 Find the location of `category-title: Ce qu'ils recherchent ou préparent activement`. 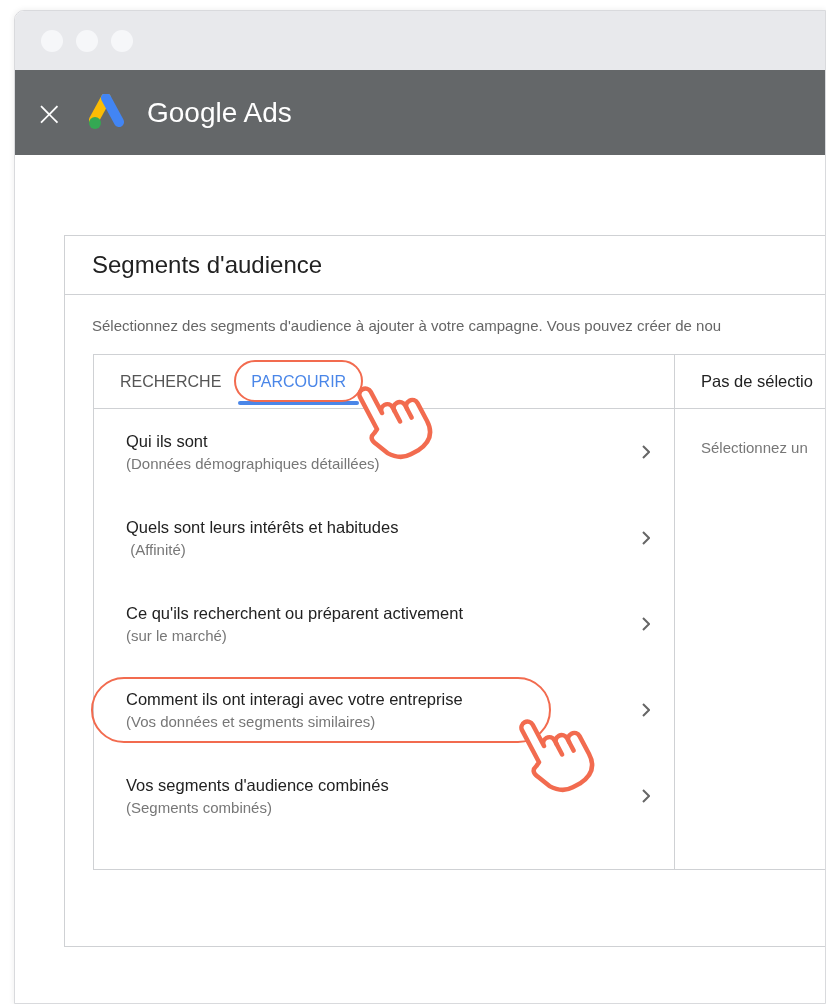

category-title: Ce qu'ils recherchent ou préparent activement is located at coordinates (294, 613).